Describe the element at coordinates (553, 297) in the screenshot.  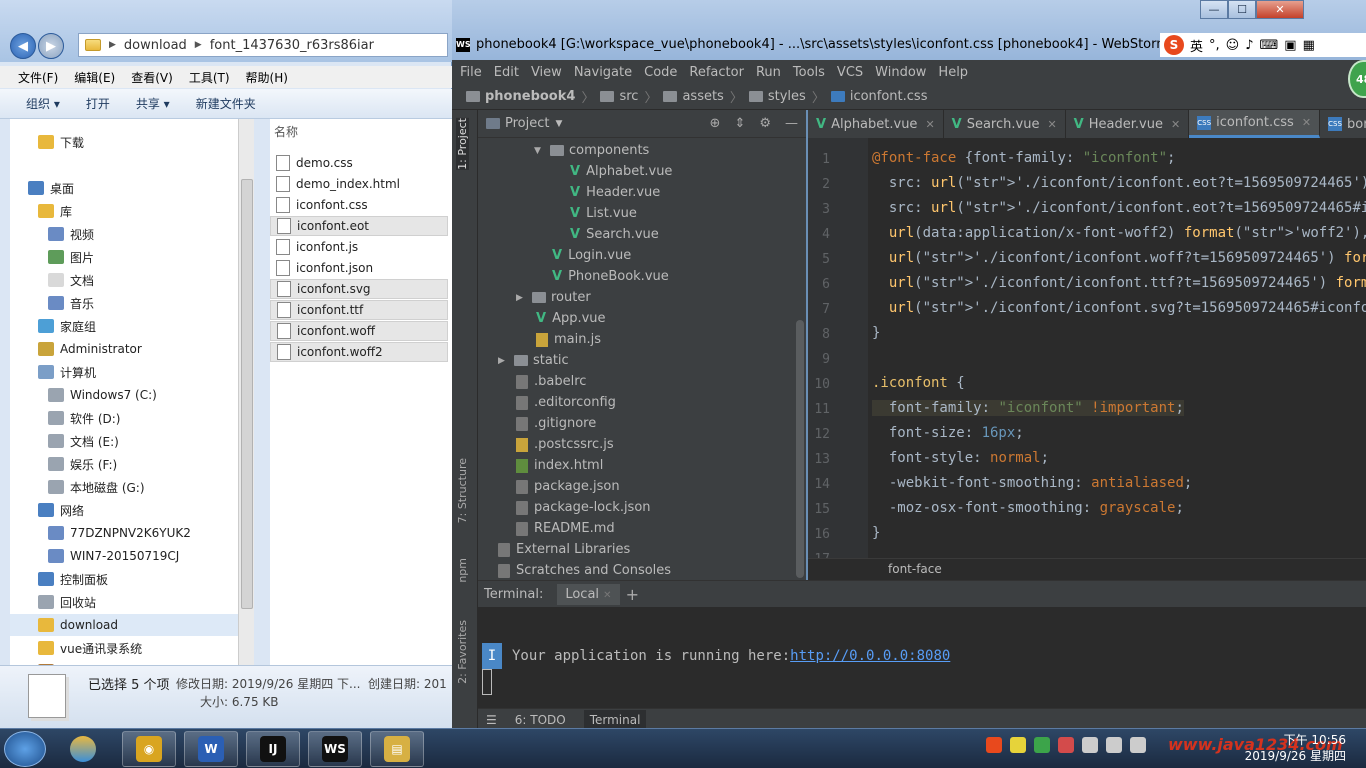
I see `project-tree-item: ▶ router` at that location.